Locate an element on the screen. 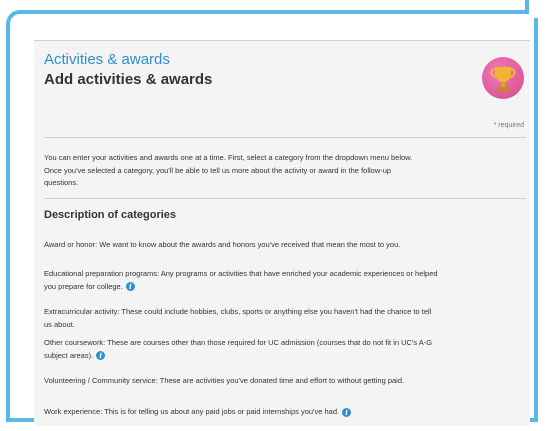 Image resolution: width=546 pixels, height=431 pixels. trophy-icon is located at coordinates (503, 78).